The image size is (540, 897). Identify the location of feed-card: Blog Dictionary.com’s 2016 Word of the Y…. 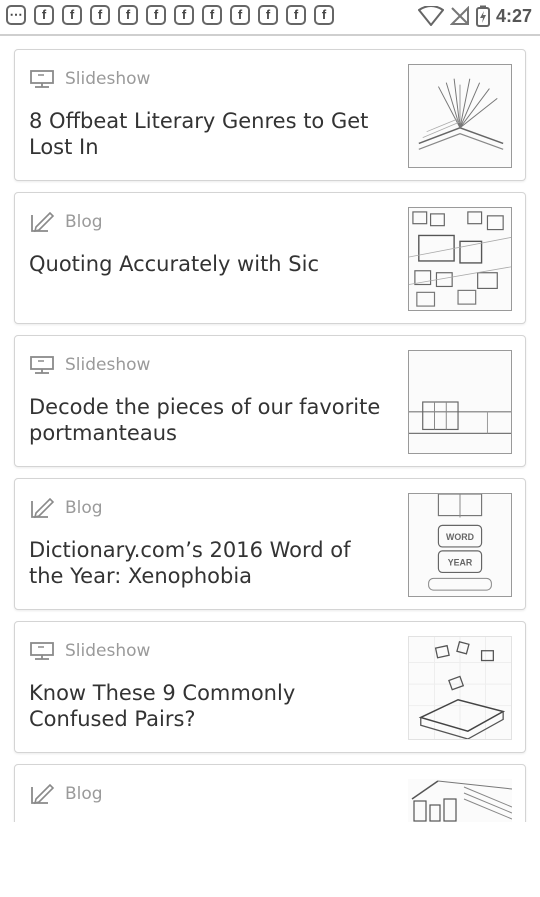
(270, 544).